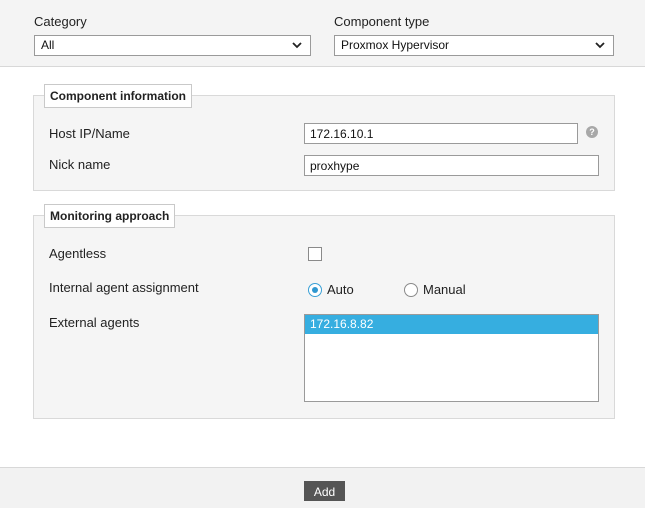  Describe the element at coordinates (395, 45) in the screenshot. I see `component-type-value: Proxmox Hypervisor` at that location.